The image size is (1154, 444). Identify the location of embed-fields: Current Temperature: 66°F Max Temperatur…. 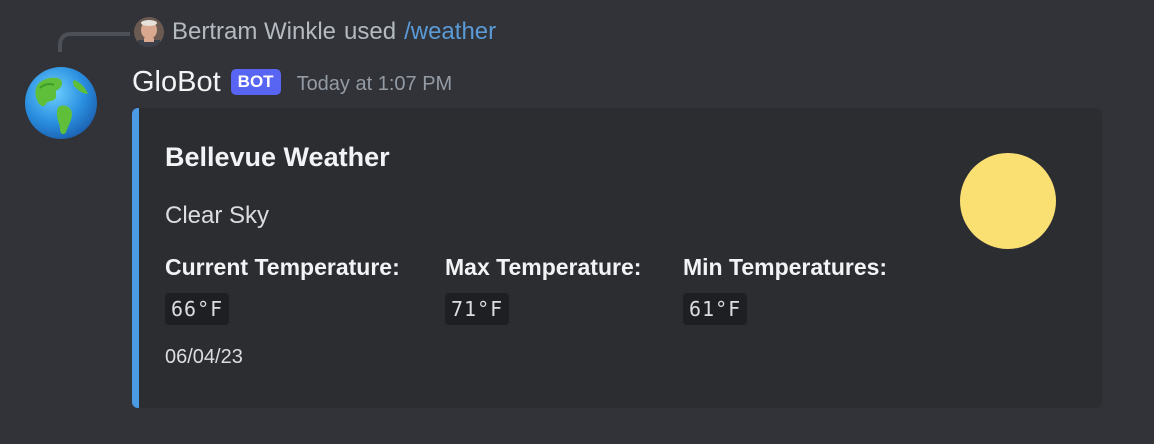
(554, 289).